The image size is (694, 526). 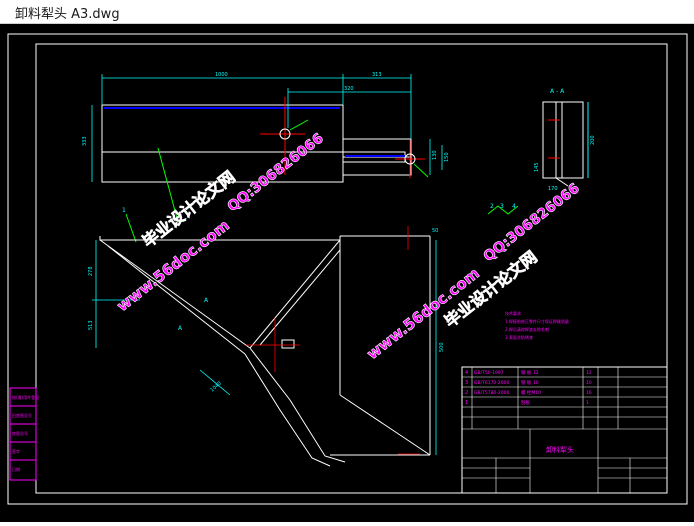 I want to click on dim-text: 200, so click(x=593, y=140).